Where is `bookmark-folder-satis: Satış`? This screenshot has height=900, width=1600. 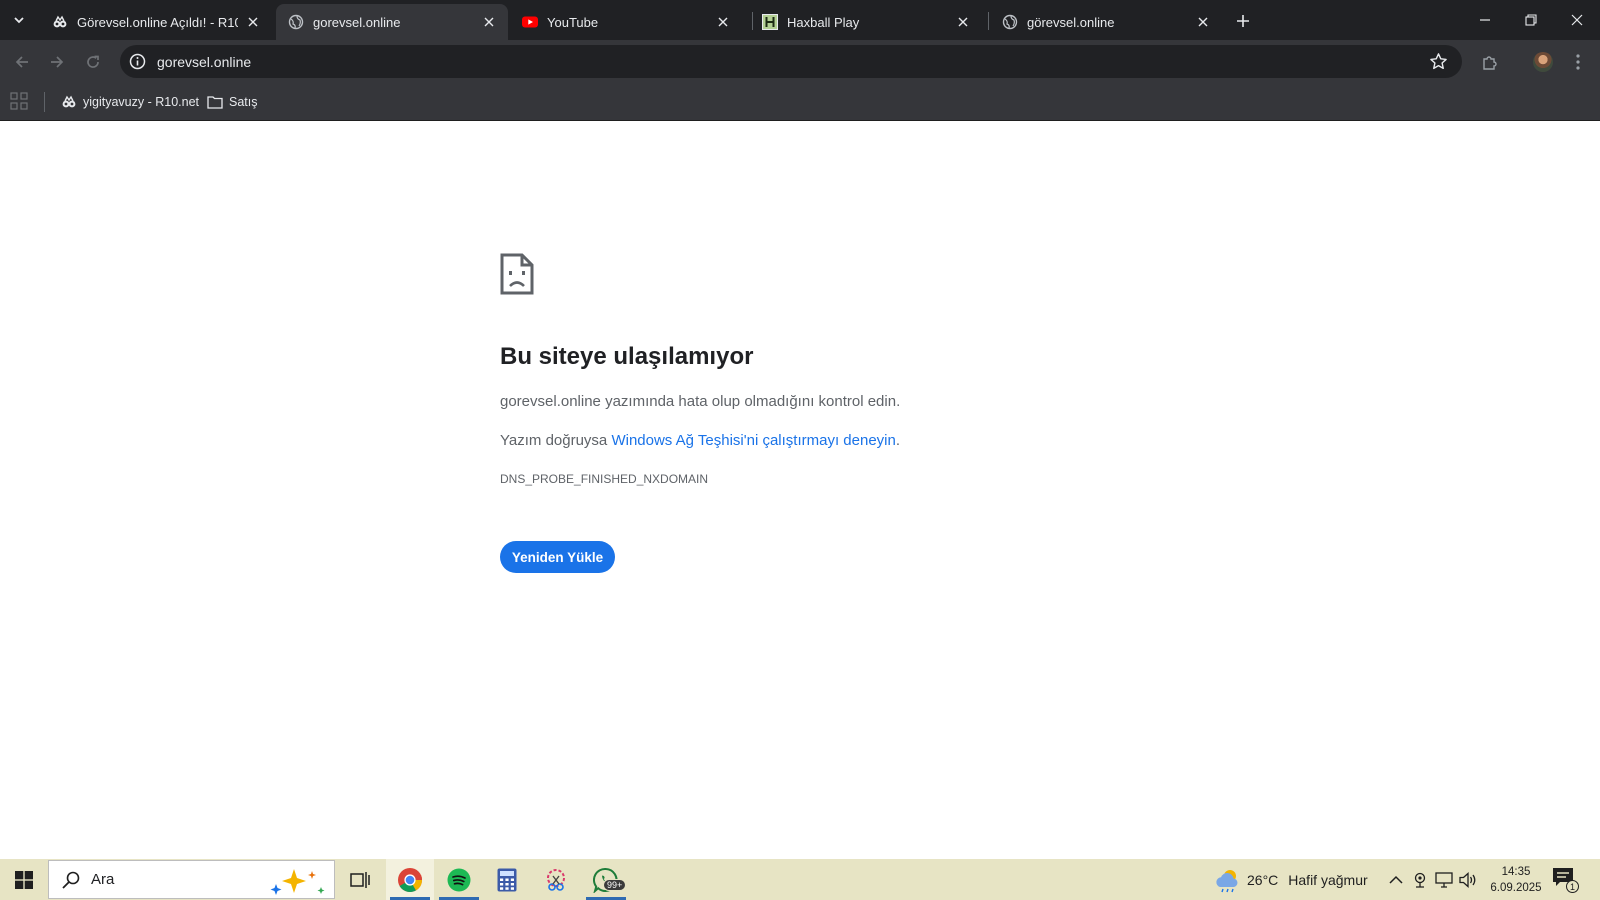 bookmark-folder-satis: Satış is located at coordinates (232, 102).